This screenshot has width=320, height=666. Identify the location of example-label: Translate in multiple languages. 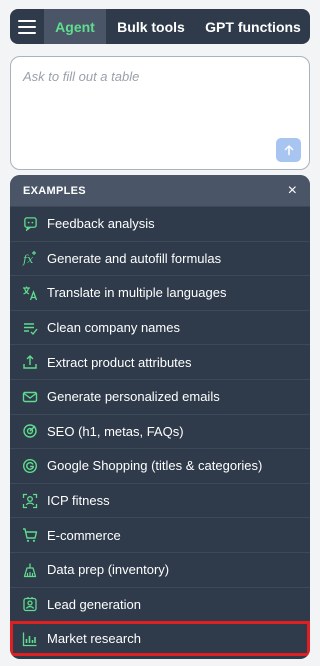
(137, 293).